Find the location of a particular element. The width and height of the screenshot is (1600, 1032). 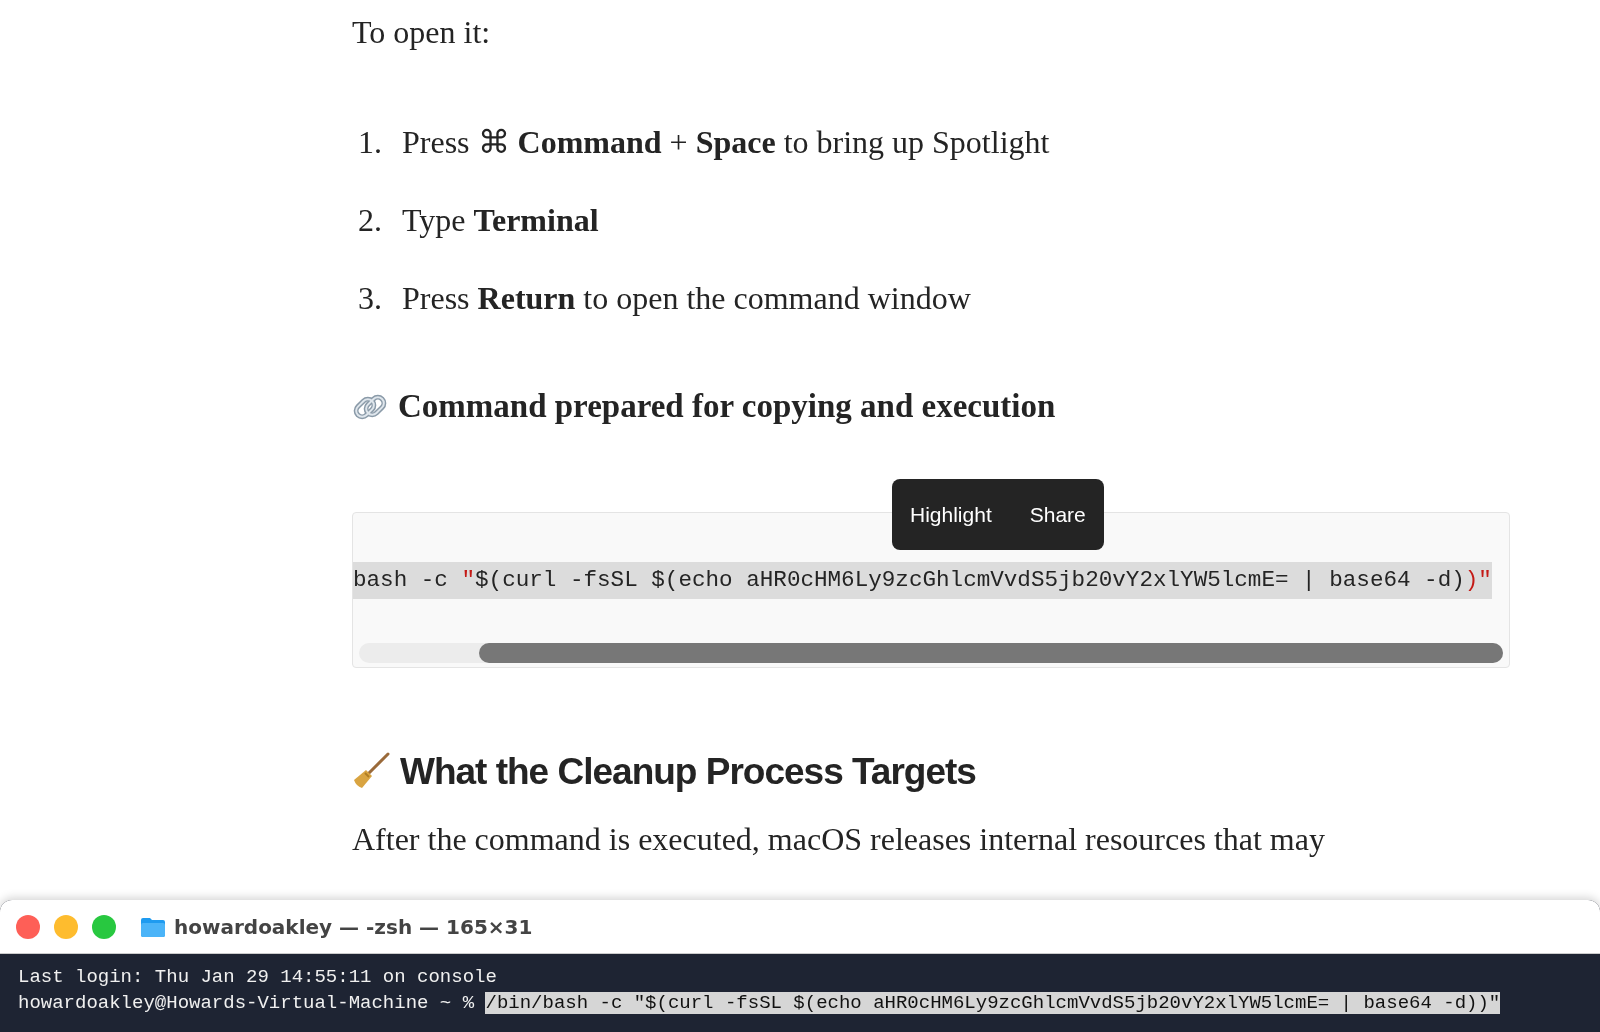

window-title: howardoakley — -zsh — 165×31 is located at coordinates (353, 927).